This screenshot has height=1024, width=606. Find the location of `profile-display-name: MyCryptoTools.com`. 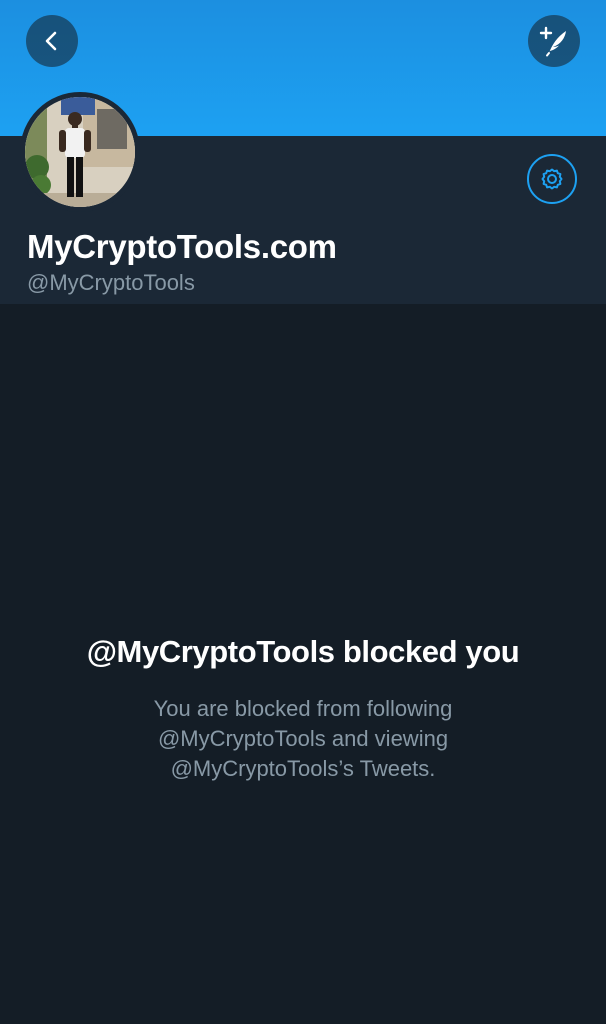

profile-display-name: MyCryptoTools.com is located at coordinates (182, 246).